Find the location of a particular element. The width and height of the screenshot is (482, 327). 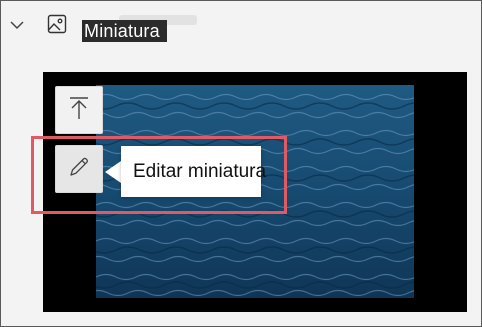

upload-arrow-icon is located at coordinates (79, 110).